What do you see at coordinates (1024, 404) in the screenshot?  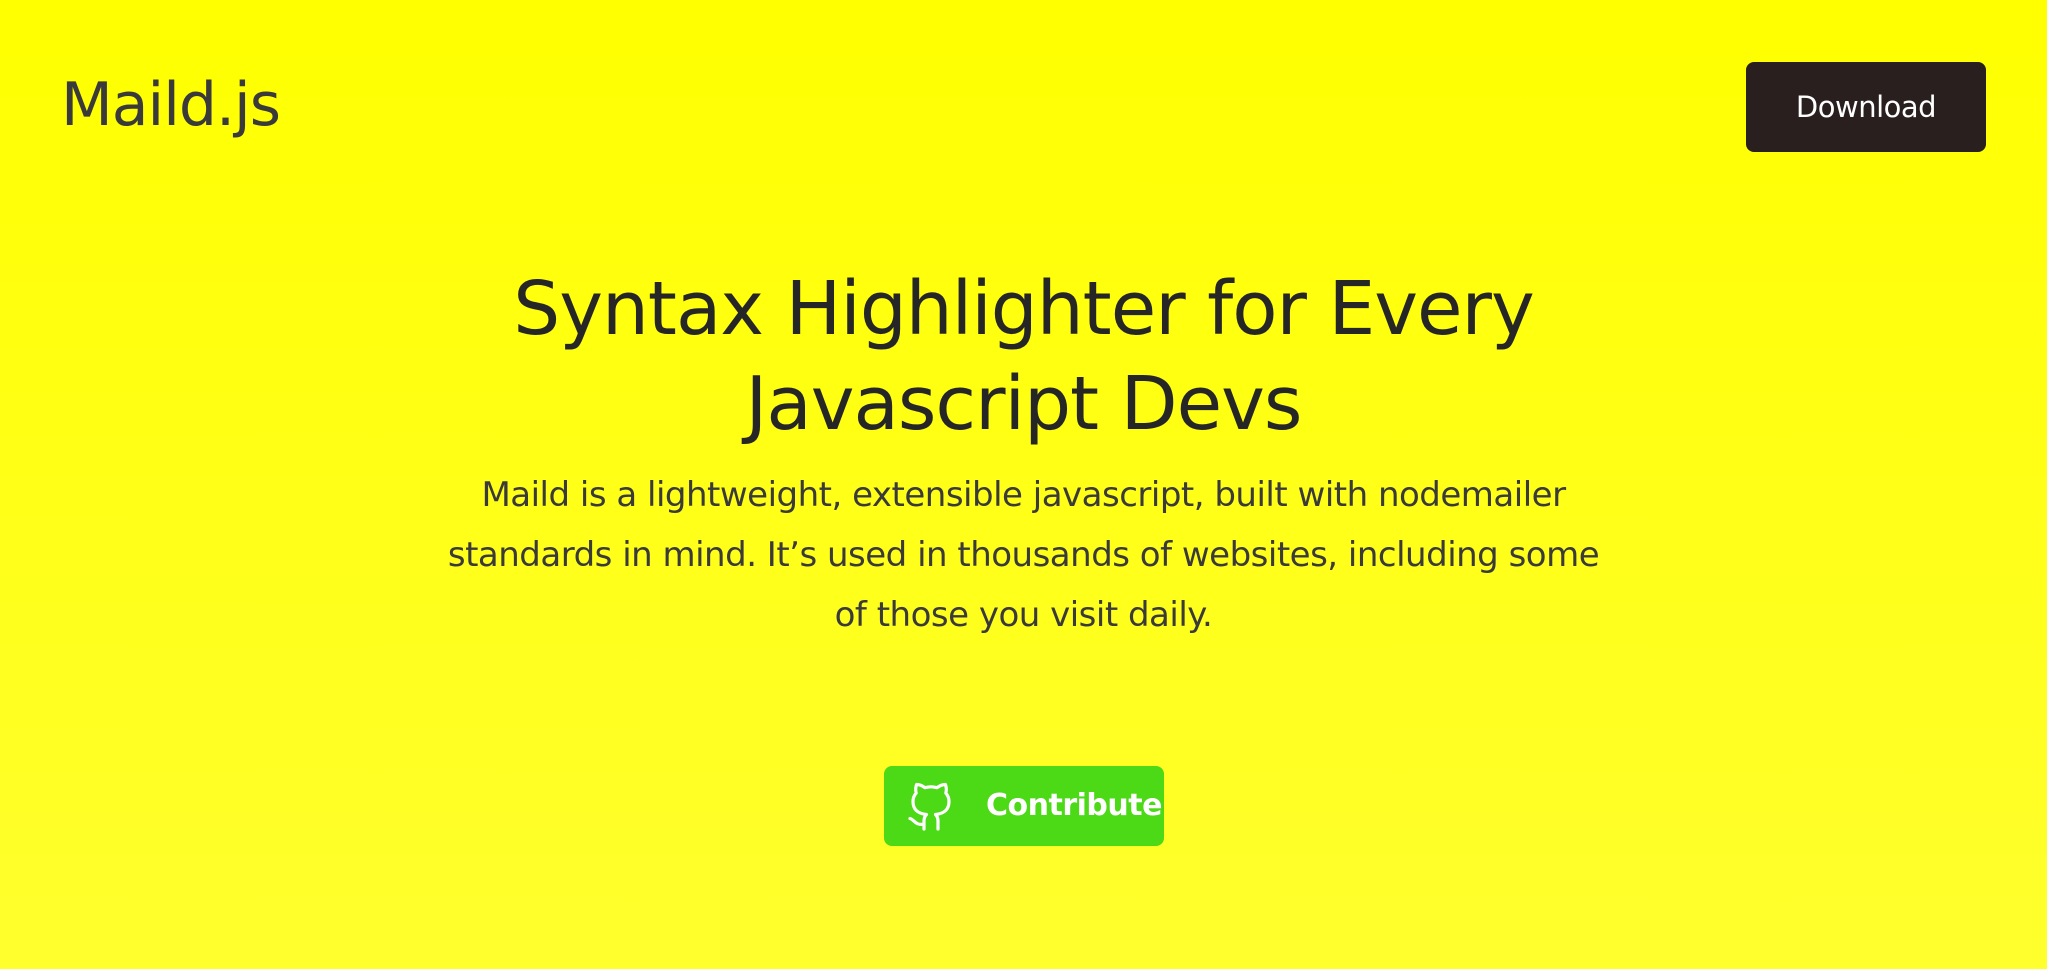 I see `hero-title-line: Javascript Devs` at bounding box center [1024, 404].